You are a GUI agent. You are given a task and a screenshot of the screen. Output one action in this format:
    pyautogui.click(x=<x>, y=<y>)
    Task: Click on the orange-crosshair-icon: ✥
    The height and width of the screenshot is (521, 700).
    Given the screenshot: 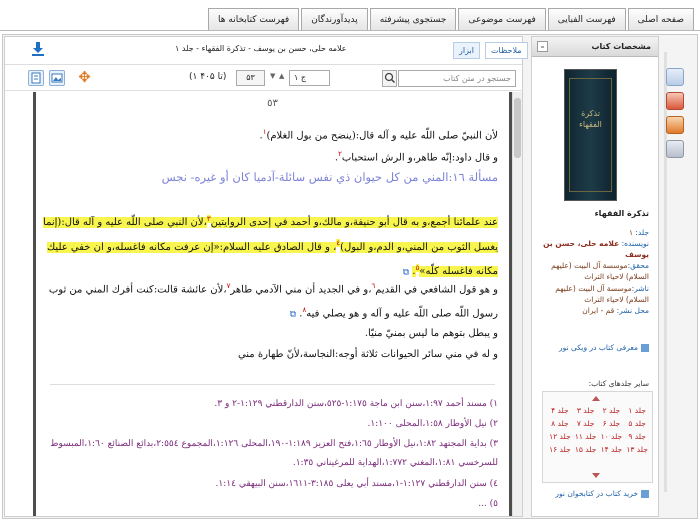 What is the action you would take?
    pyautogui.click(x=84, y=77)
    